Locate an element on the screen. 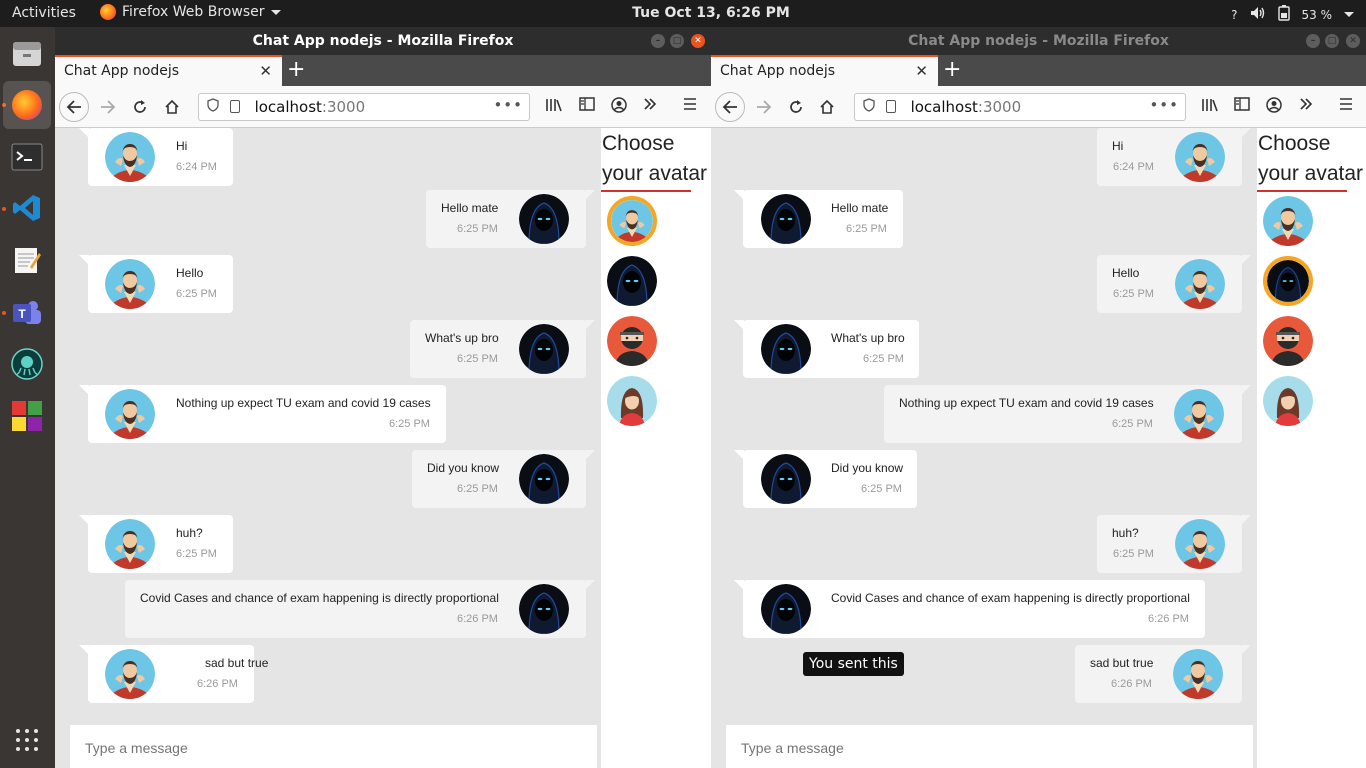  message-sent: Did you know 6:25 PM is located at coordinates (503, 479).